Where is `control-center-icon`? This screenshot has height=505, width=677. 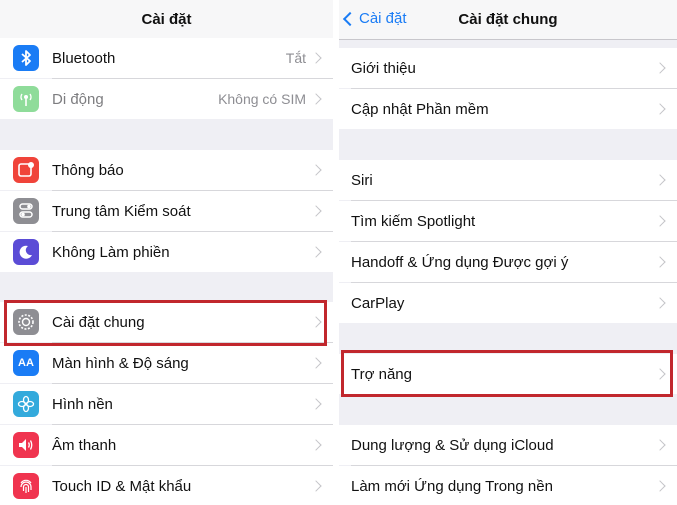 control-center-icon is located at coordinates (26, 211).